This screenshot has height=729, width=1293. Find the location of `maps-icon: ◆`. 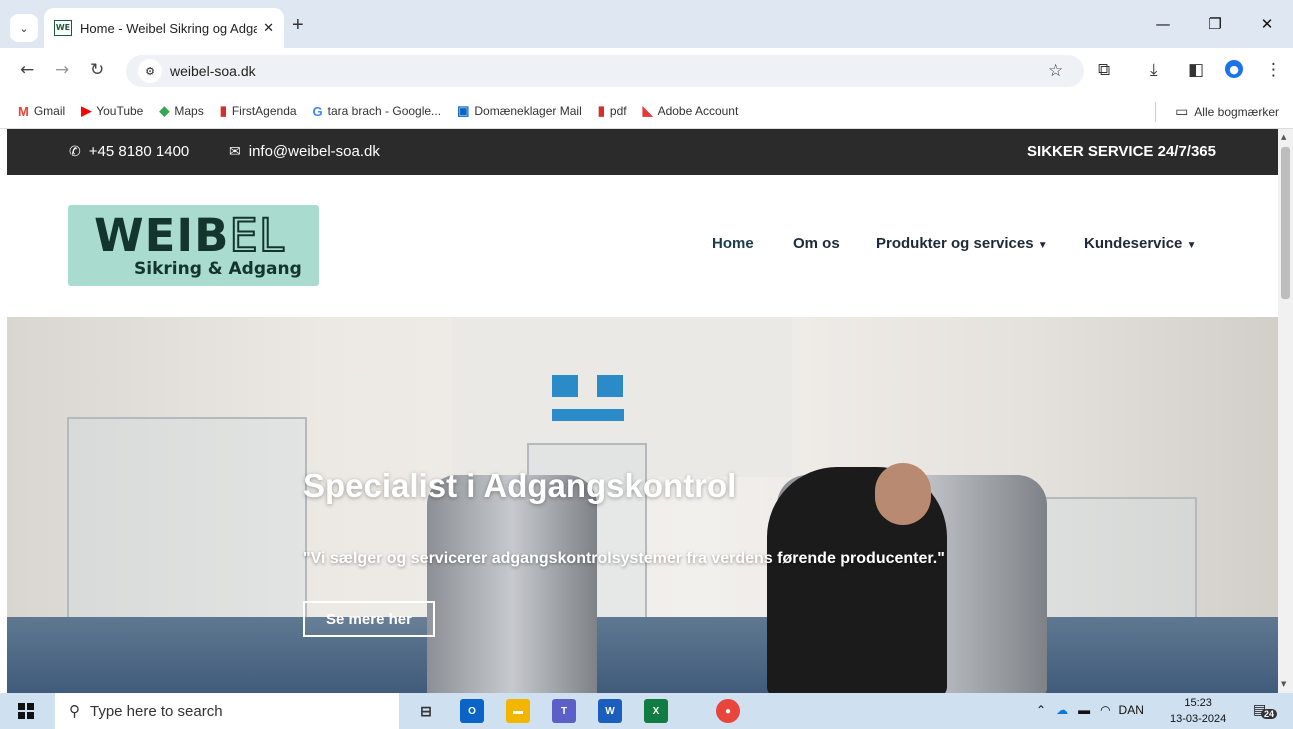

maps-icon: ◆ is located at coordinates (164, 110).